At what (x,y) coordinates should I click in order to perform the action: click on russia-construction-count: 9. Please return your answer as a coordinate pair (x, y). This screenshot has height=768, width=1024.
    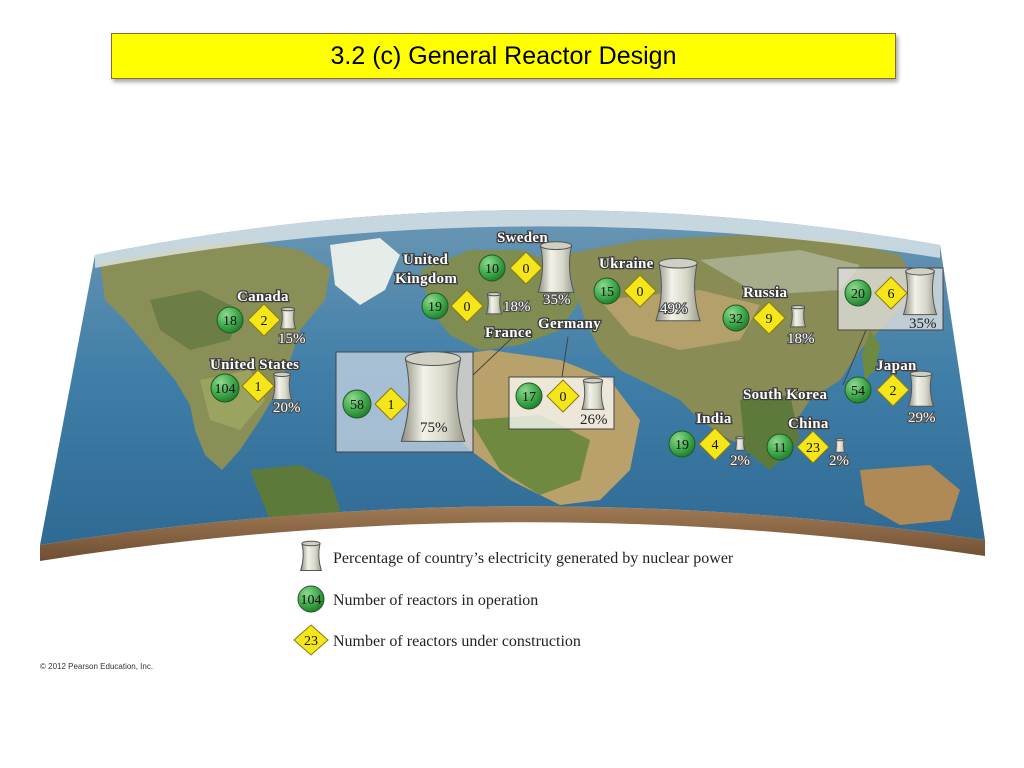
    Looking at the image, I should click on (769, 319).